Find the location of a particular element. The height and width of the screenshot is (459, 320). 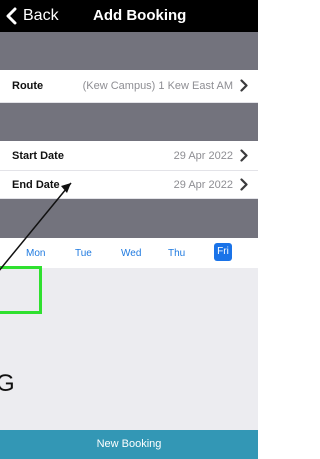

day-wed: Wed is located at coordinates (131, 253).